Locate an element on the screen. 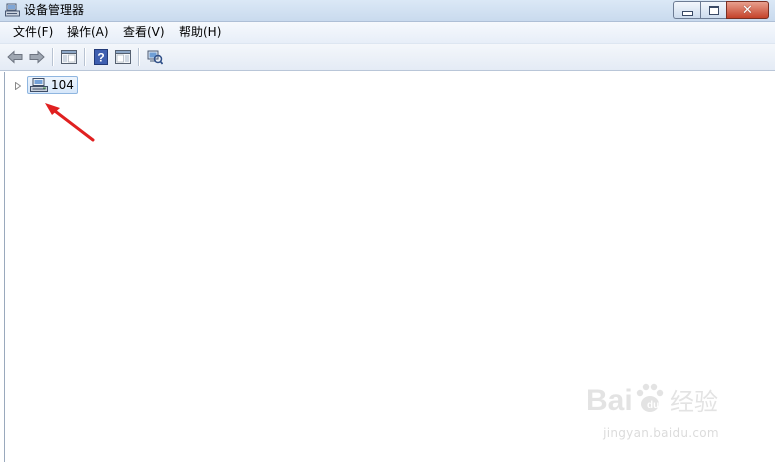  tree-root-label: 104 is located at coordinates (62, 85).